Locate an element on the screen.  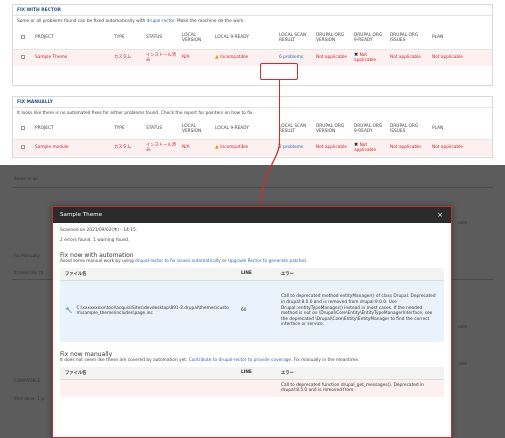
panel-title: FIX WITH RECTOR is located at coordinates (252, 10).